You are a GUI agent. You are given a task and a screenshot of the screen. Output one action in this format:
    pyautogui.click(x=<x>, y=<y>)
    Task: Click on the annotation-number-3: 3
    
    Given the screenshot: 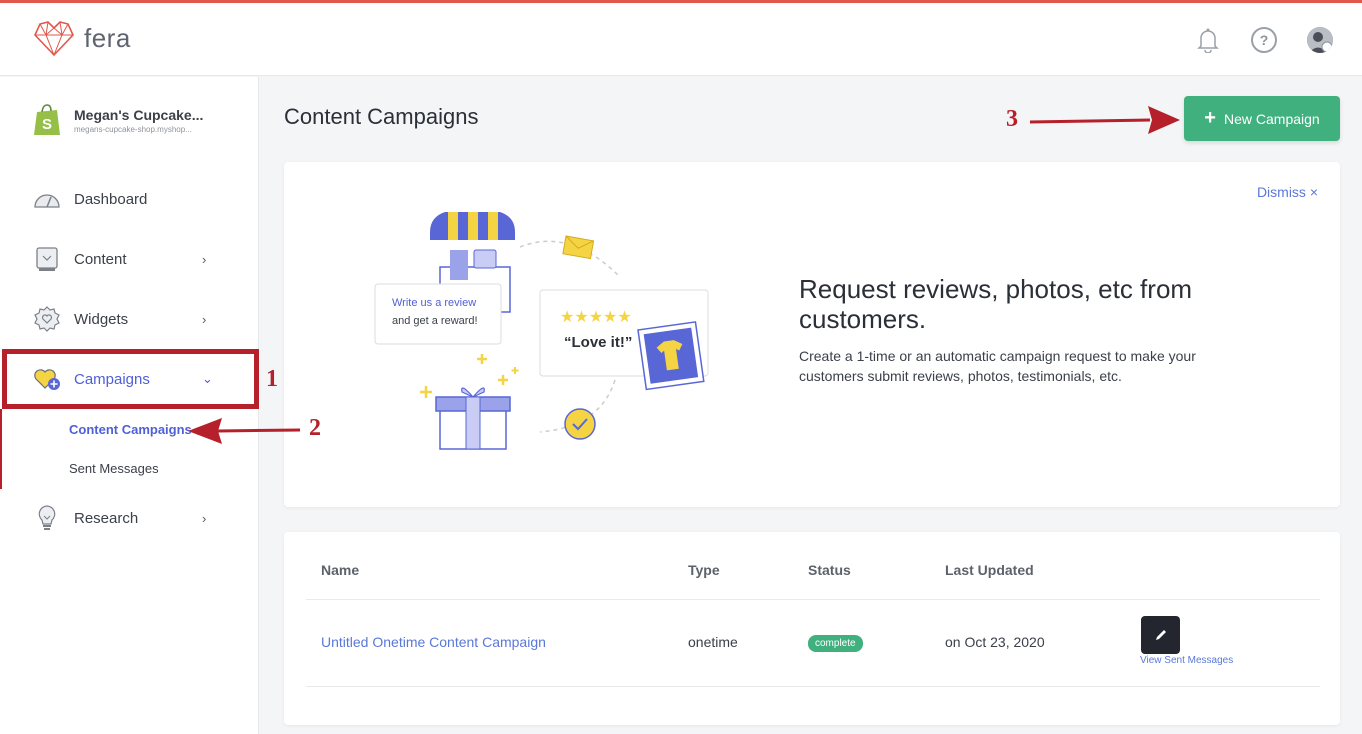 What is the action you would take?
    pyautogui.click(x=1012, y=119)
    